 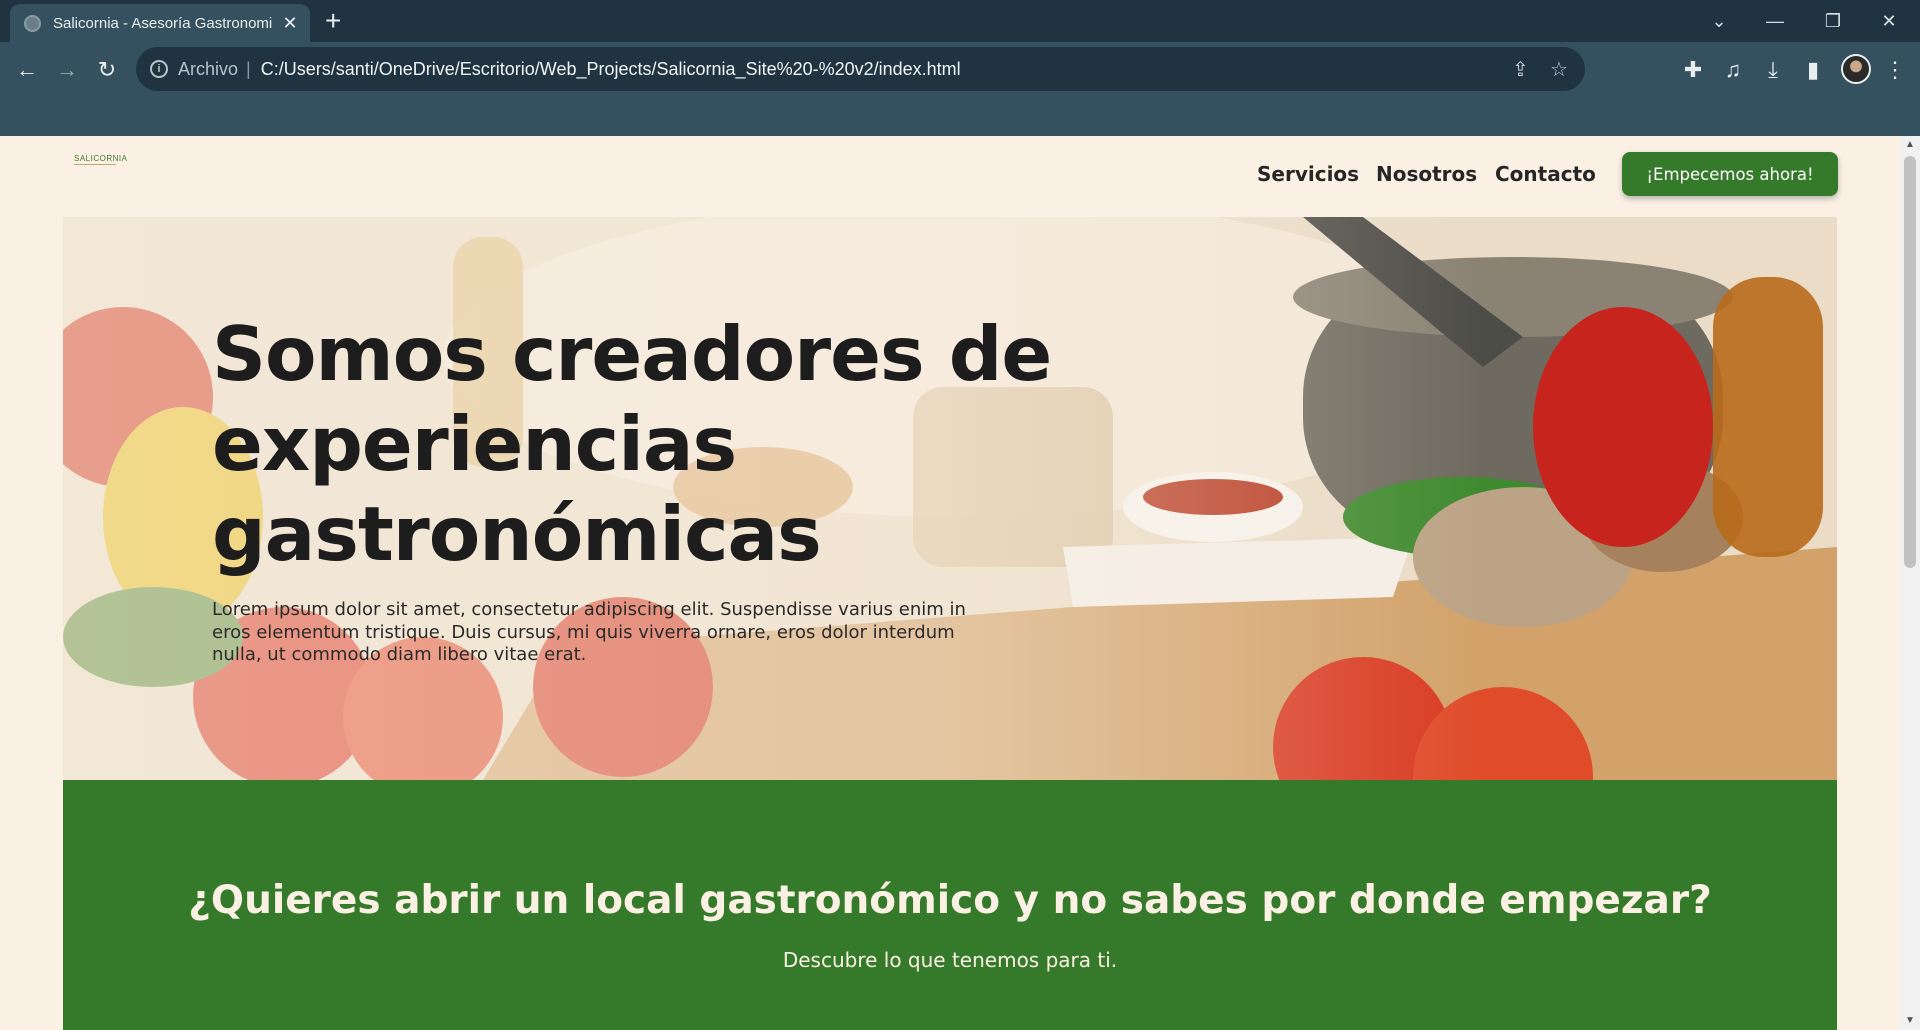 What do you see at coordinates (1308, 174) in the screenshot?
I see `nav-servicios: Servicios` at bounding box center [1308, 174].